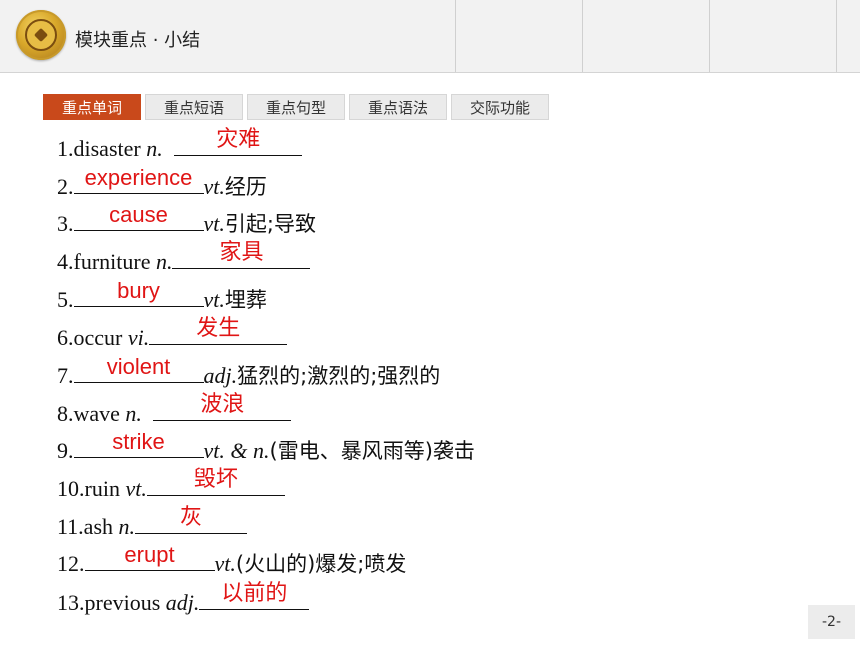 The image size is (860, 645). I want to click on vocab-item: 10.ruin vt. 毁坏, so click(171, 486).